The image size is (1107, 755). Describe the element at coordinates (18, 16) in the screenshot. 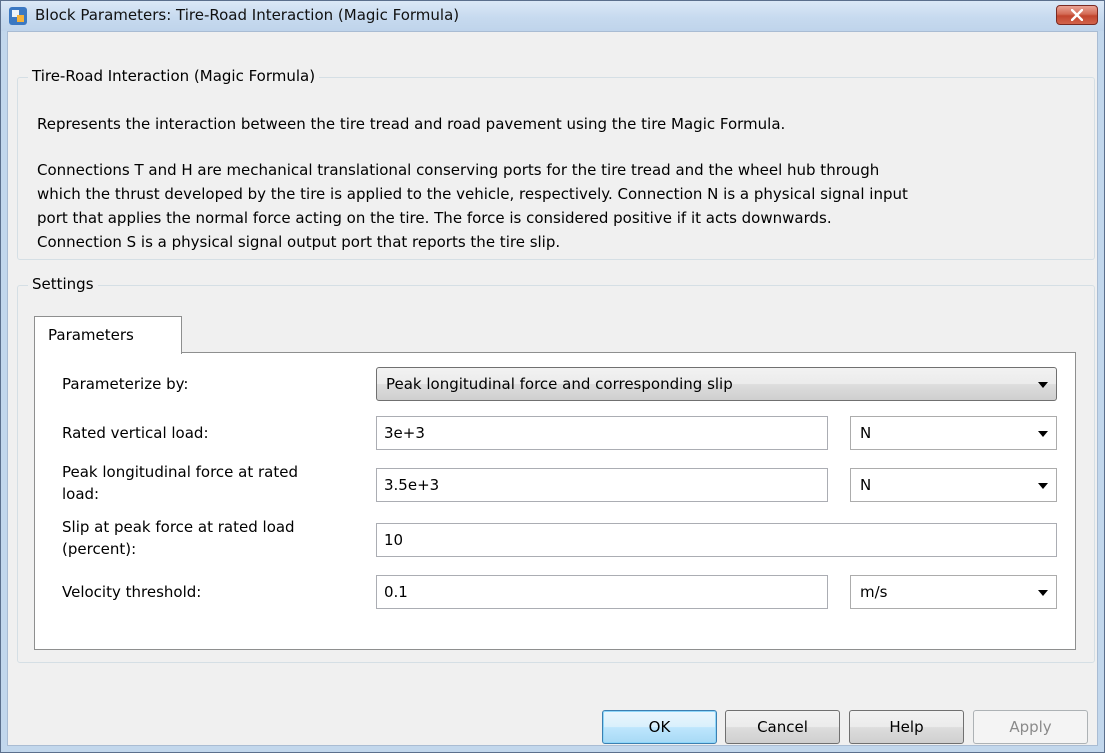

I see `simulink-block-icon` at that location.